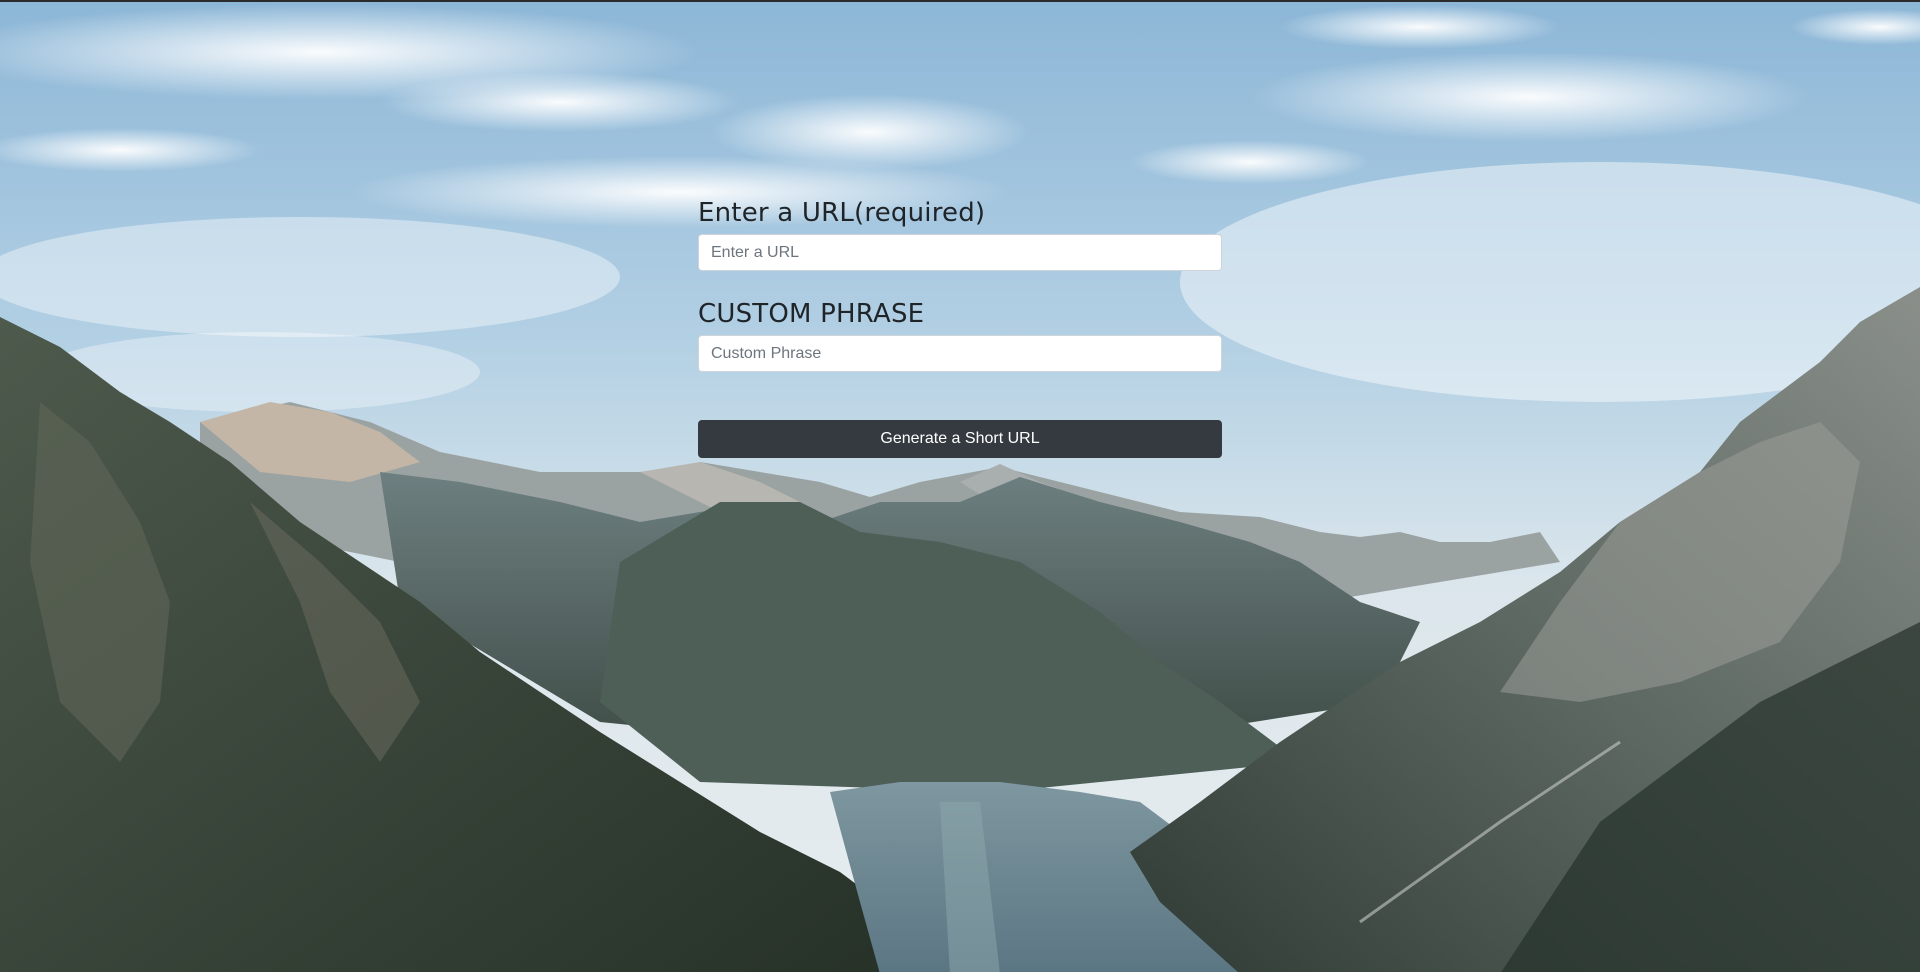  I want to click on custom-phrase-field-group: CUSTOM PHRASE, so click(960, 335).